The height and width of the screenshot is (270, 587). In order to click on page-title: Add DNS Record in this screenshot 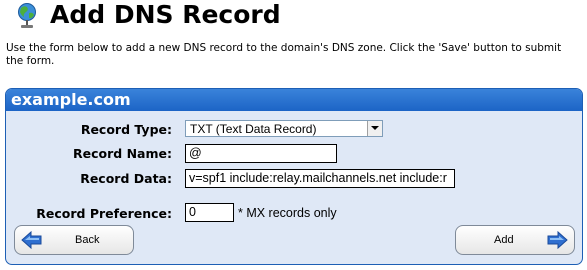, I will do `click(165, 14)`.